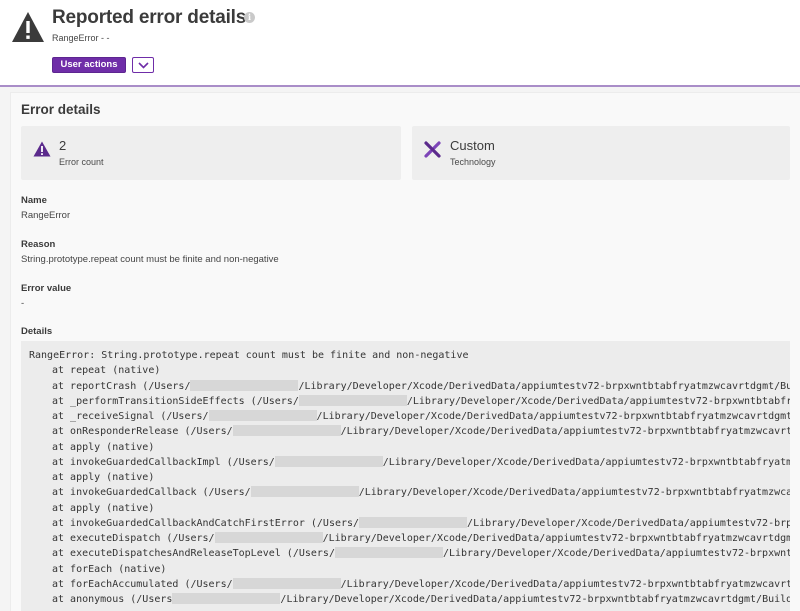  I want to click on technology-tile: Custom Technology, so click(601, 153).